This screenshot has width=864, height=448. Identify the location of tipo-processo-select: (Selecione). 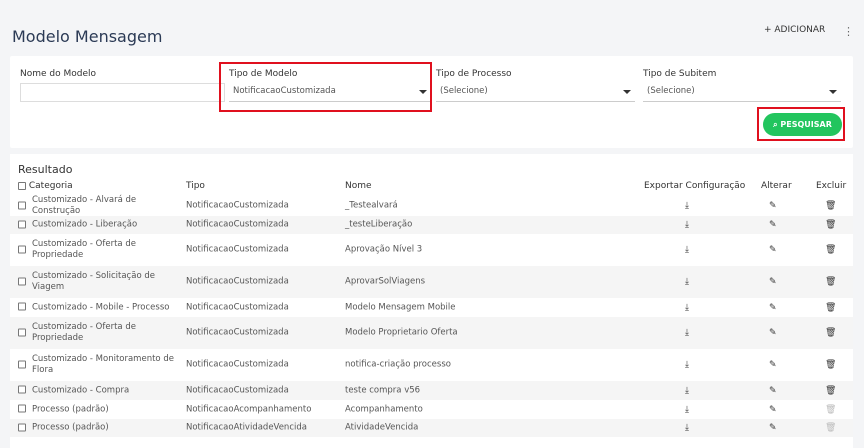
(535, 92).